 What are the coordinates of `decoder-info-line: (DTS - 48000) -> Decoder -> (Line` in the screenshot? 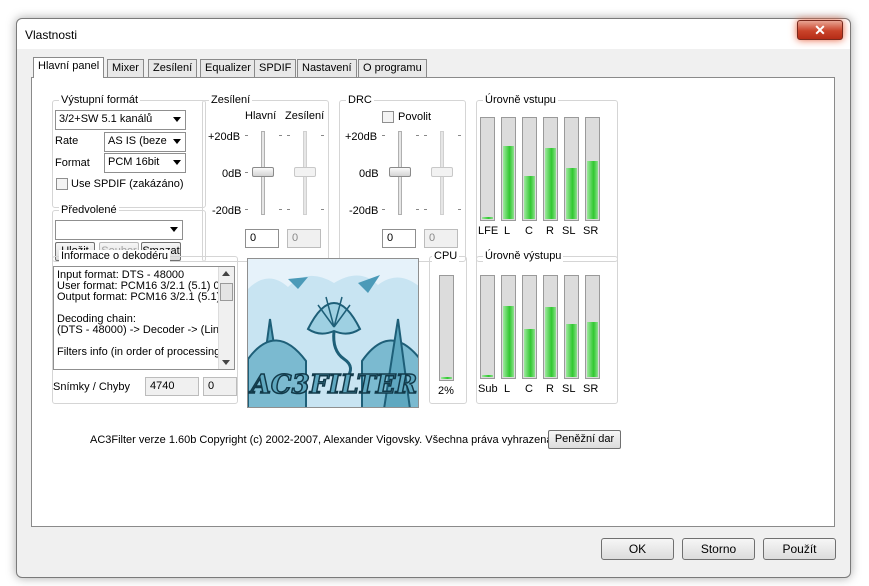 It's located at (141, 330).